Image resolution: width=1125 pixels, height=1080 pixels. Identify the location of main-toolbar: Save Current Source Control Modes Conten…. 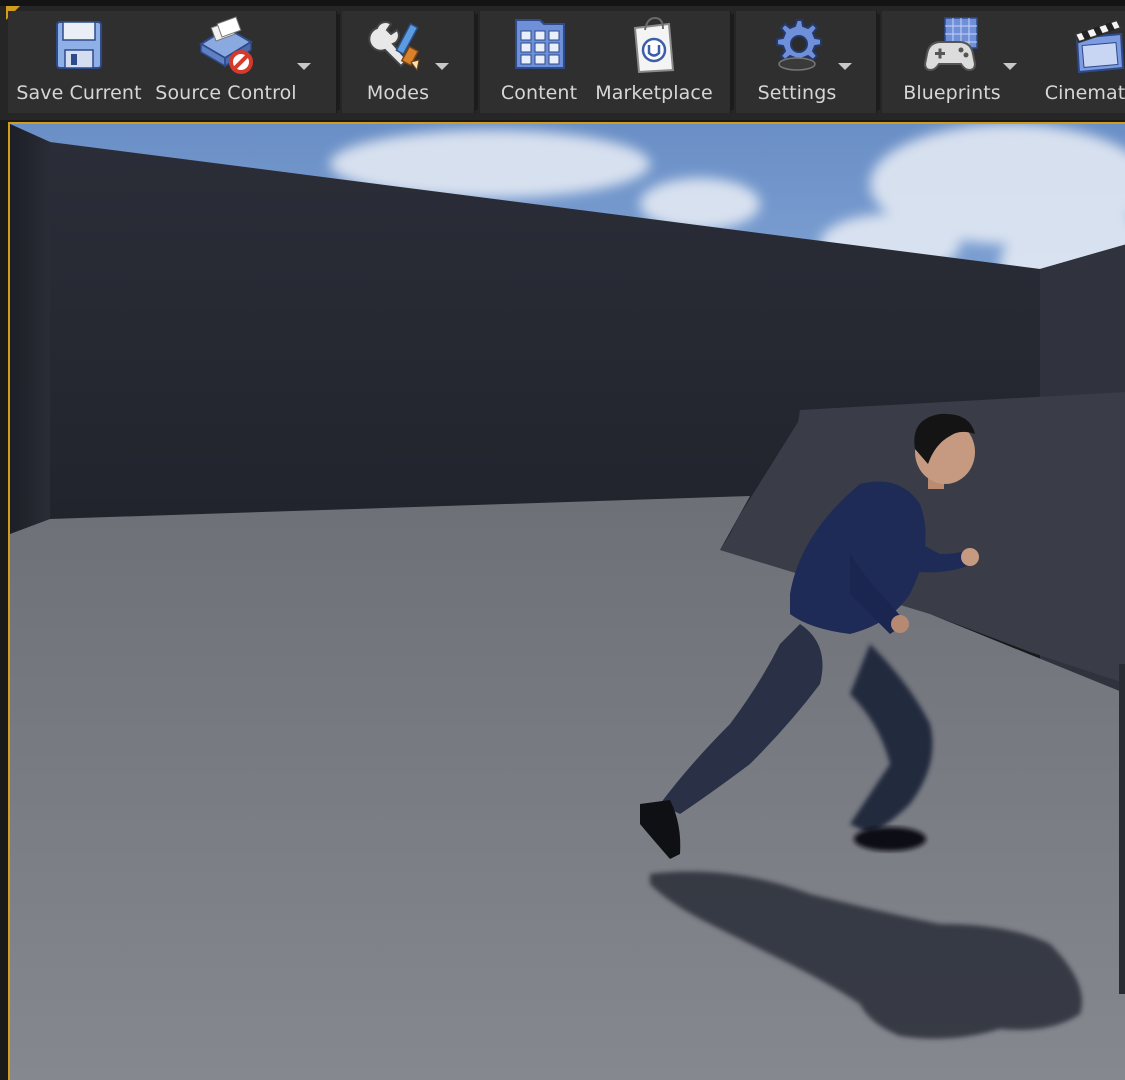
(562, 60).